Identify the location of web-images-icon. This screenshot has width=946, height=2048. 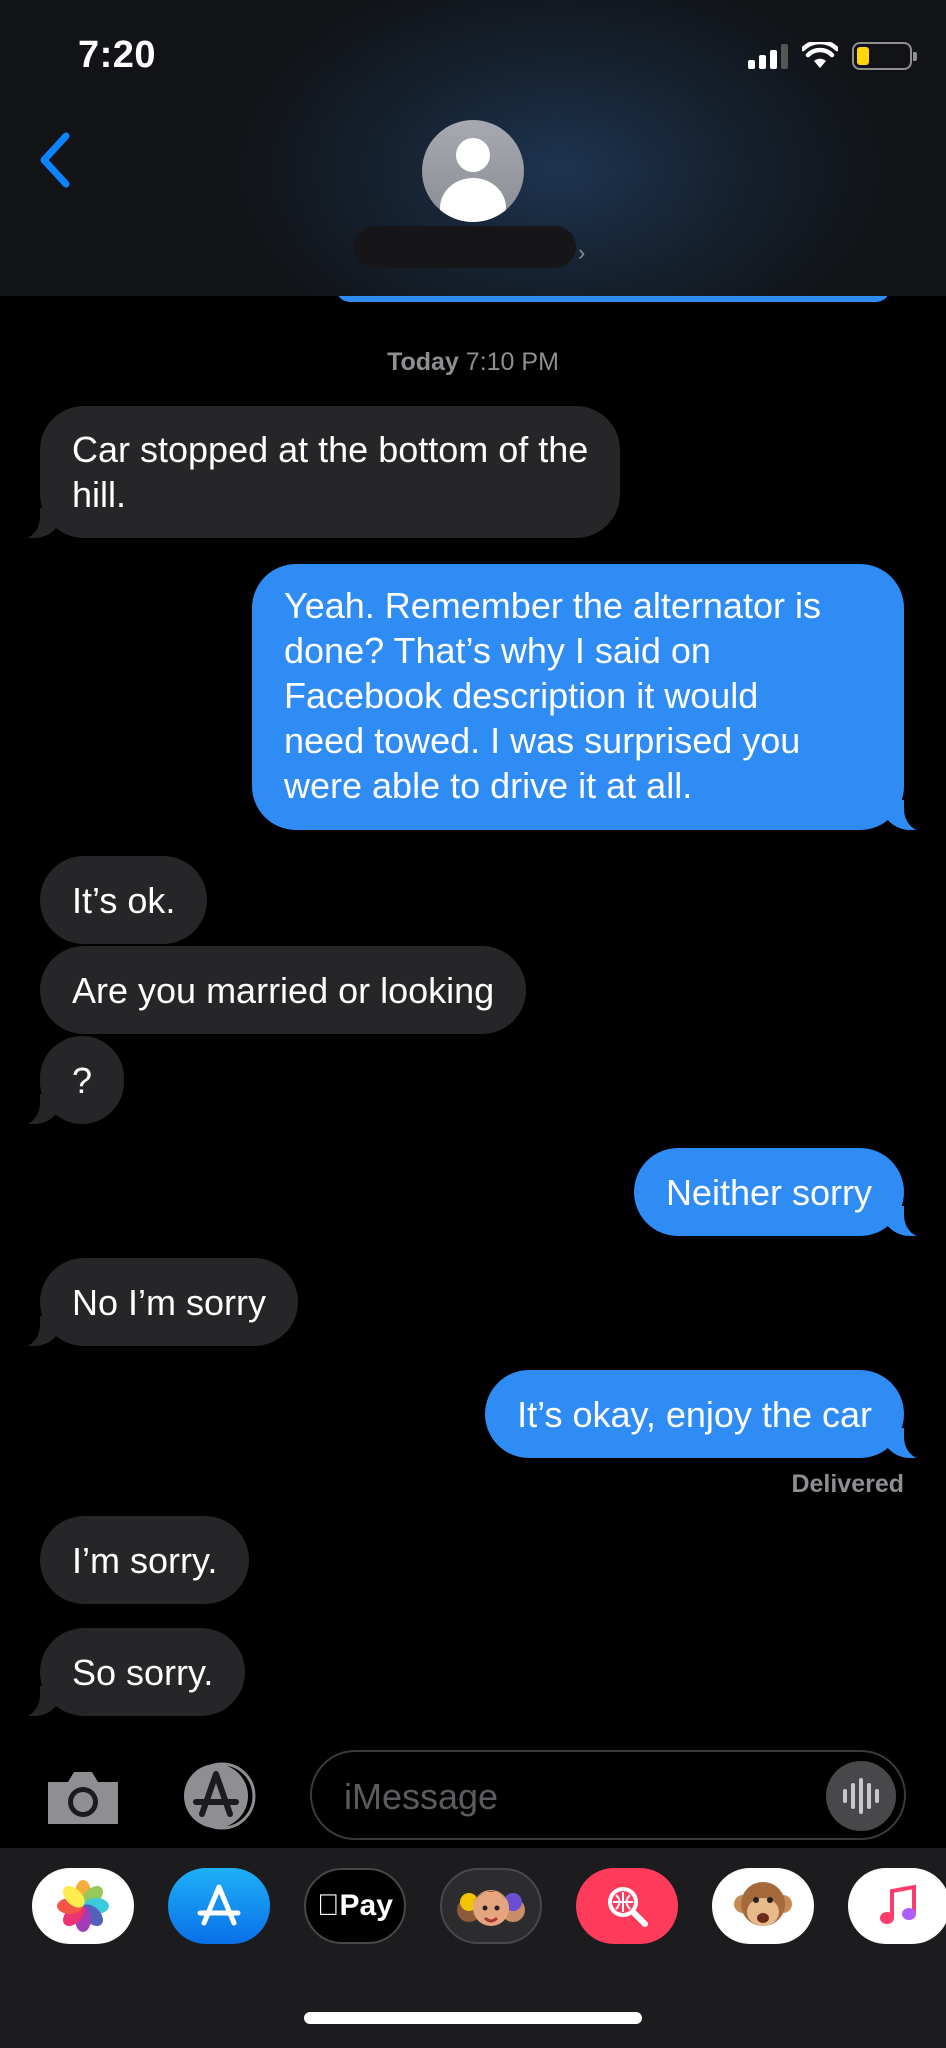
(627, 1906).